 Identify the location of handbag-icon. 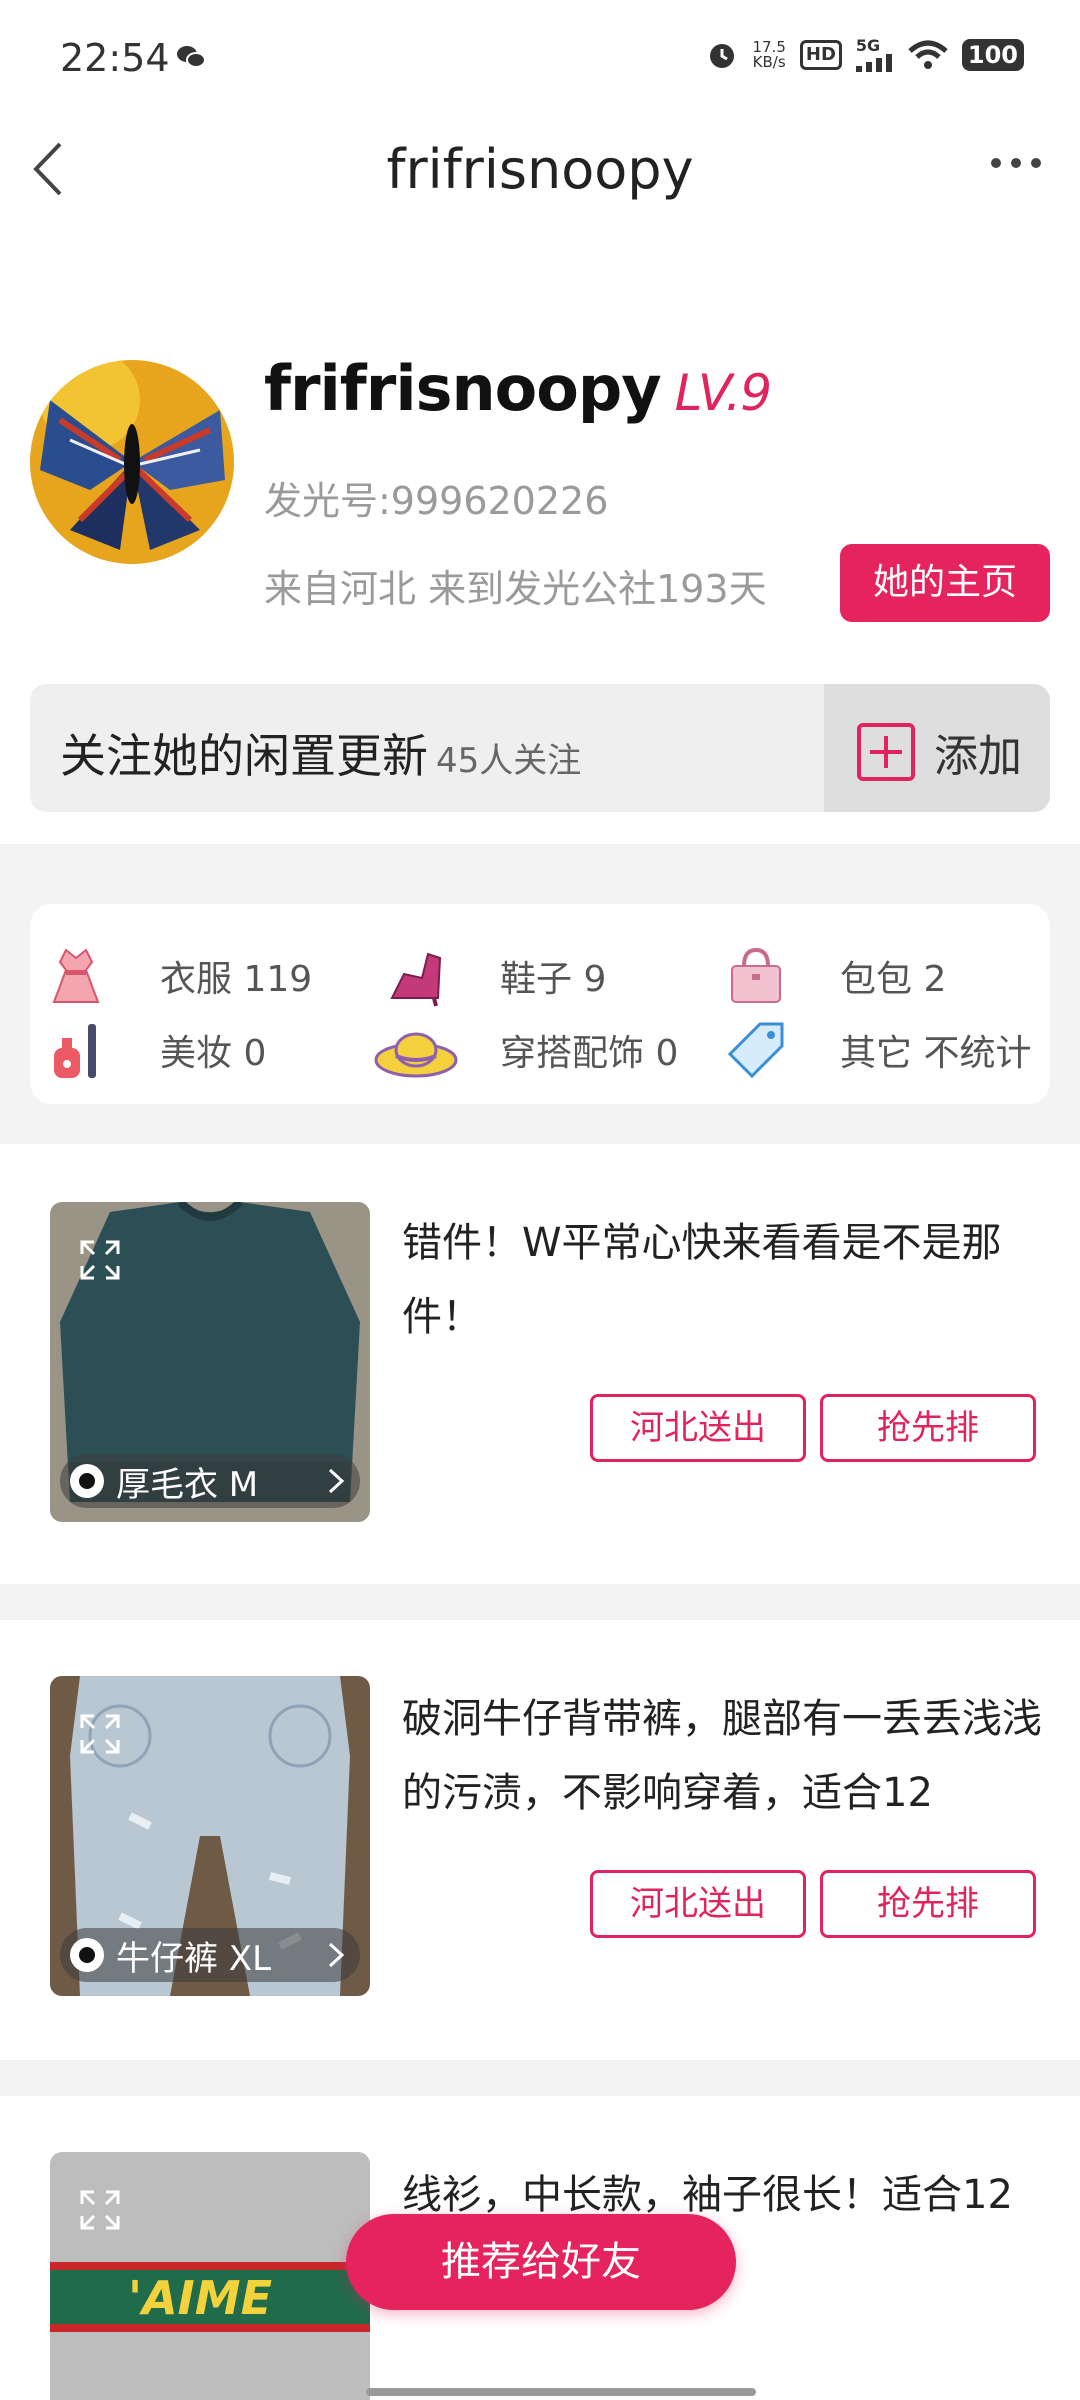
(756, 975).